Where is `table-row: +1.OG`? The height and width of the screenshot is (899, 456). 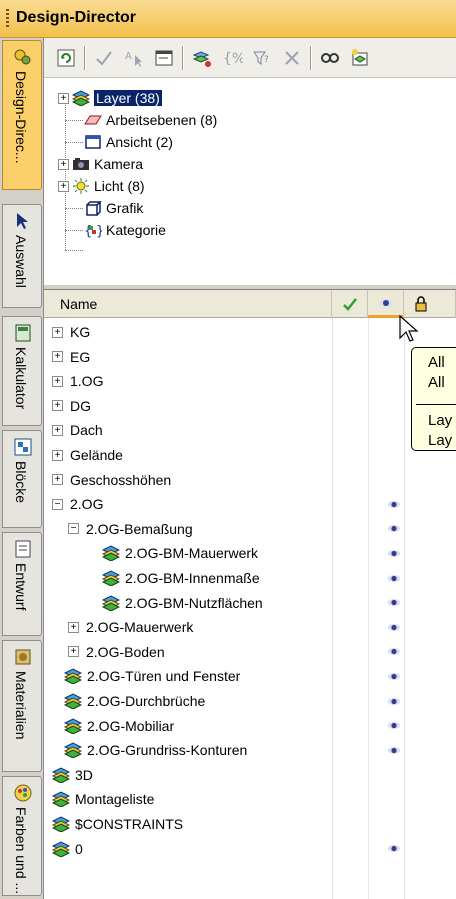 table-row: +1.OG is located at coordinates (250, 381).